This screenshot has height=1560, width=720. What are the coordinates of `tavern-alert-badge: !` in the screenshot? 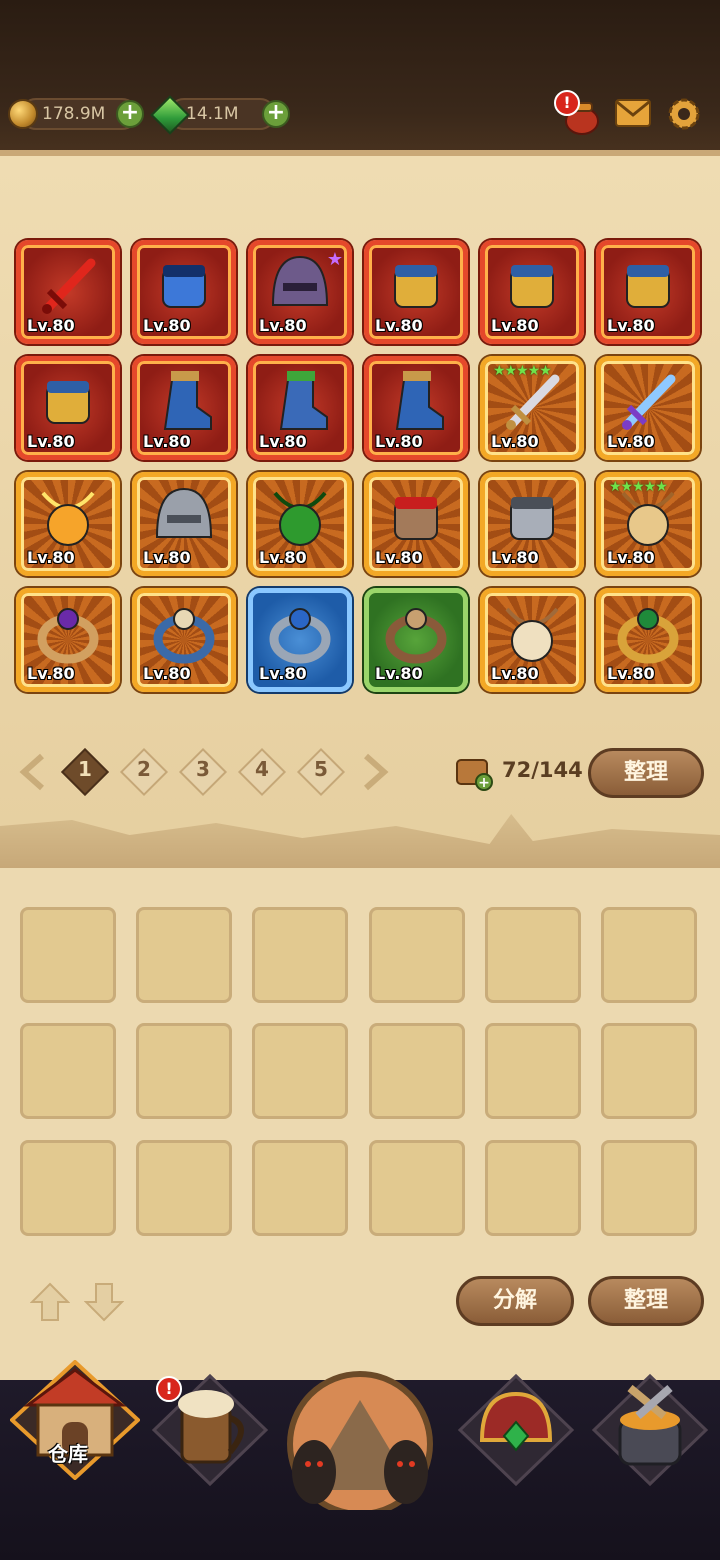 It's located at (169, 1389).